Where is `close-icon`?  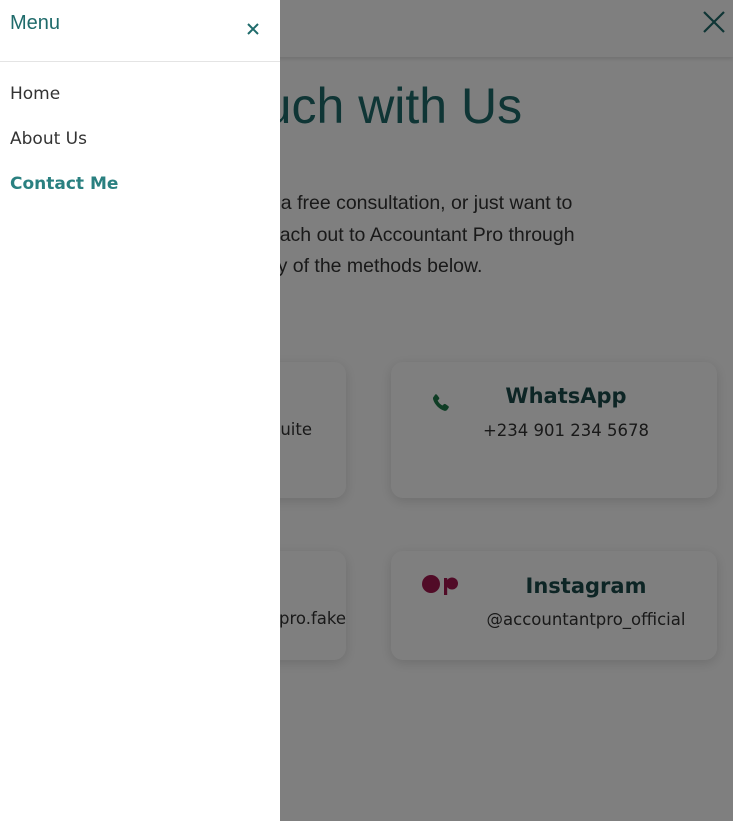 close-icon is located at coordinates (253, 29).